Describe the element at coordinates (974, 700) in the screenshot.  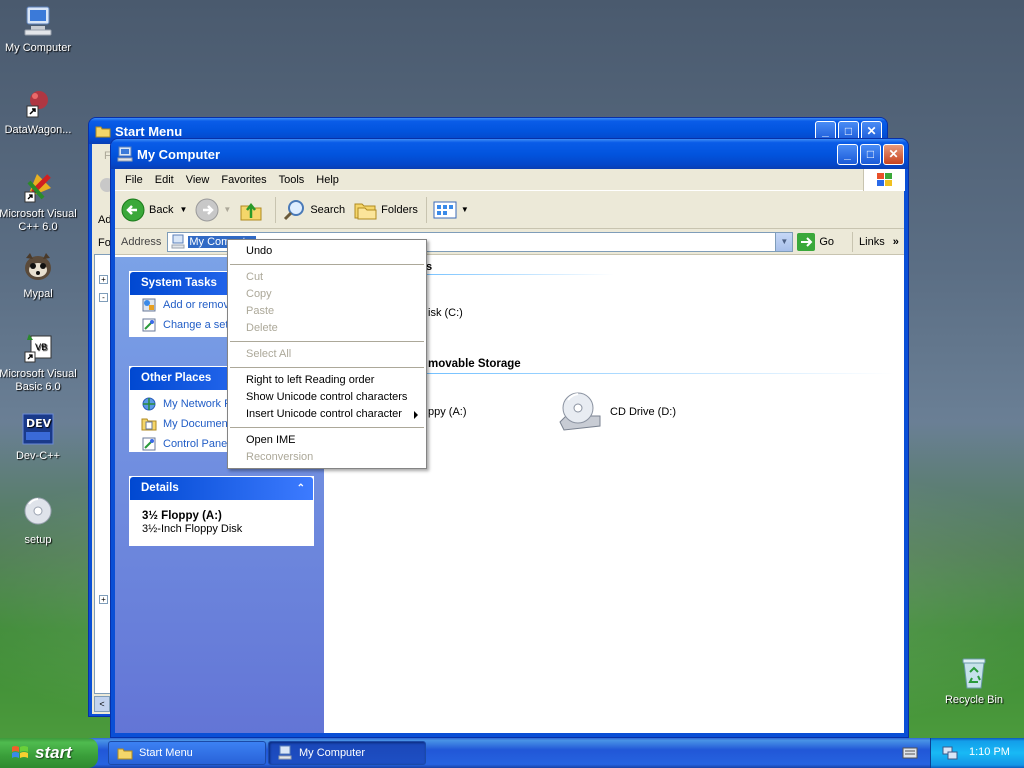
I see `desktop-icon-label: Recycle Bin` at that location.